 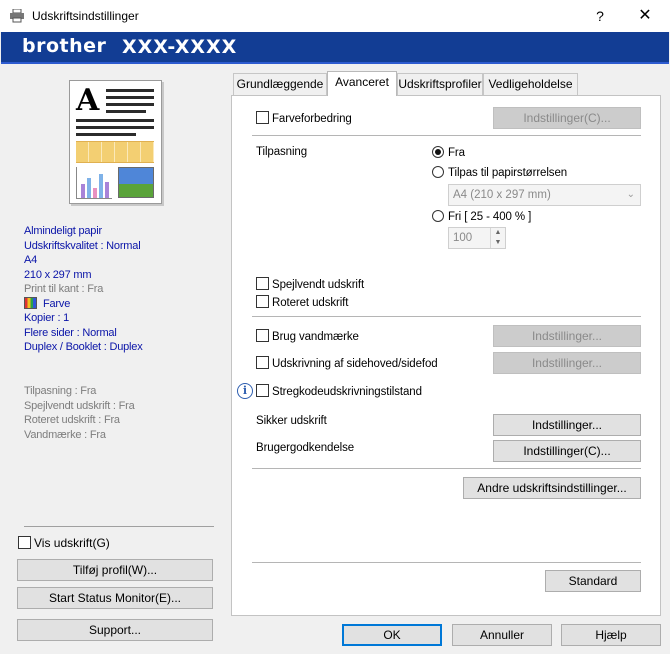 I want to click on tab-print-profiles: Udskriftsprofiler, so click(x=440, y=84).